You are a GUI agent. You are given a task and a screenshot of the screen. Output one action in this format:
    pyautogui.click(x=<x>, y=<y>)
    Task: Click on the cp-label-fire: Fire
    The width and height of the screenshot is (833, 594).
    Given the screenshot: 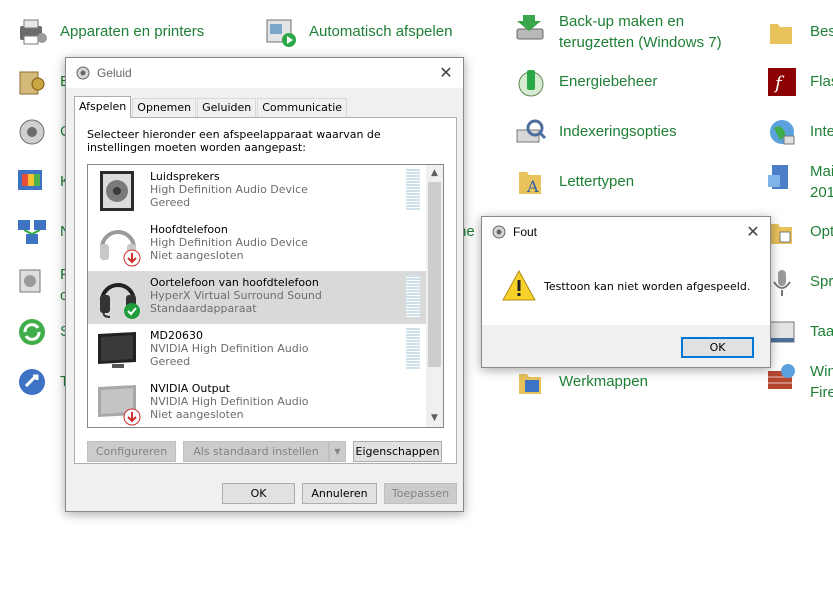 What is the action you would take?
    pyautogui.click(x=821, y=392)
    